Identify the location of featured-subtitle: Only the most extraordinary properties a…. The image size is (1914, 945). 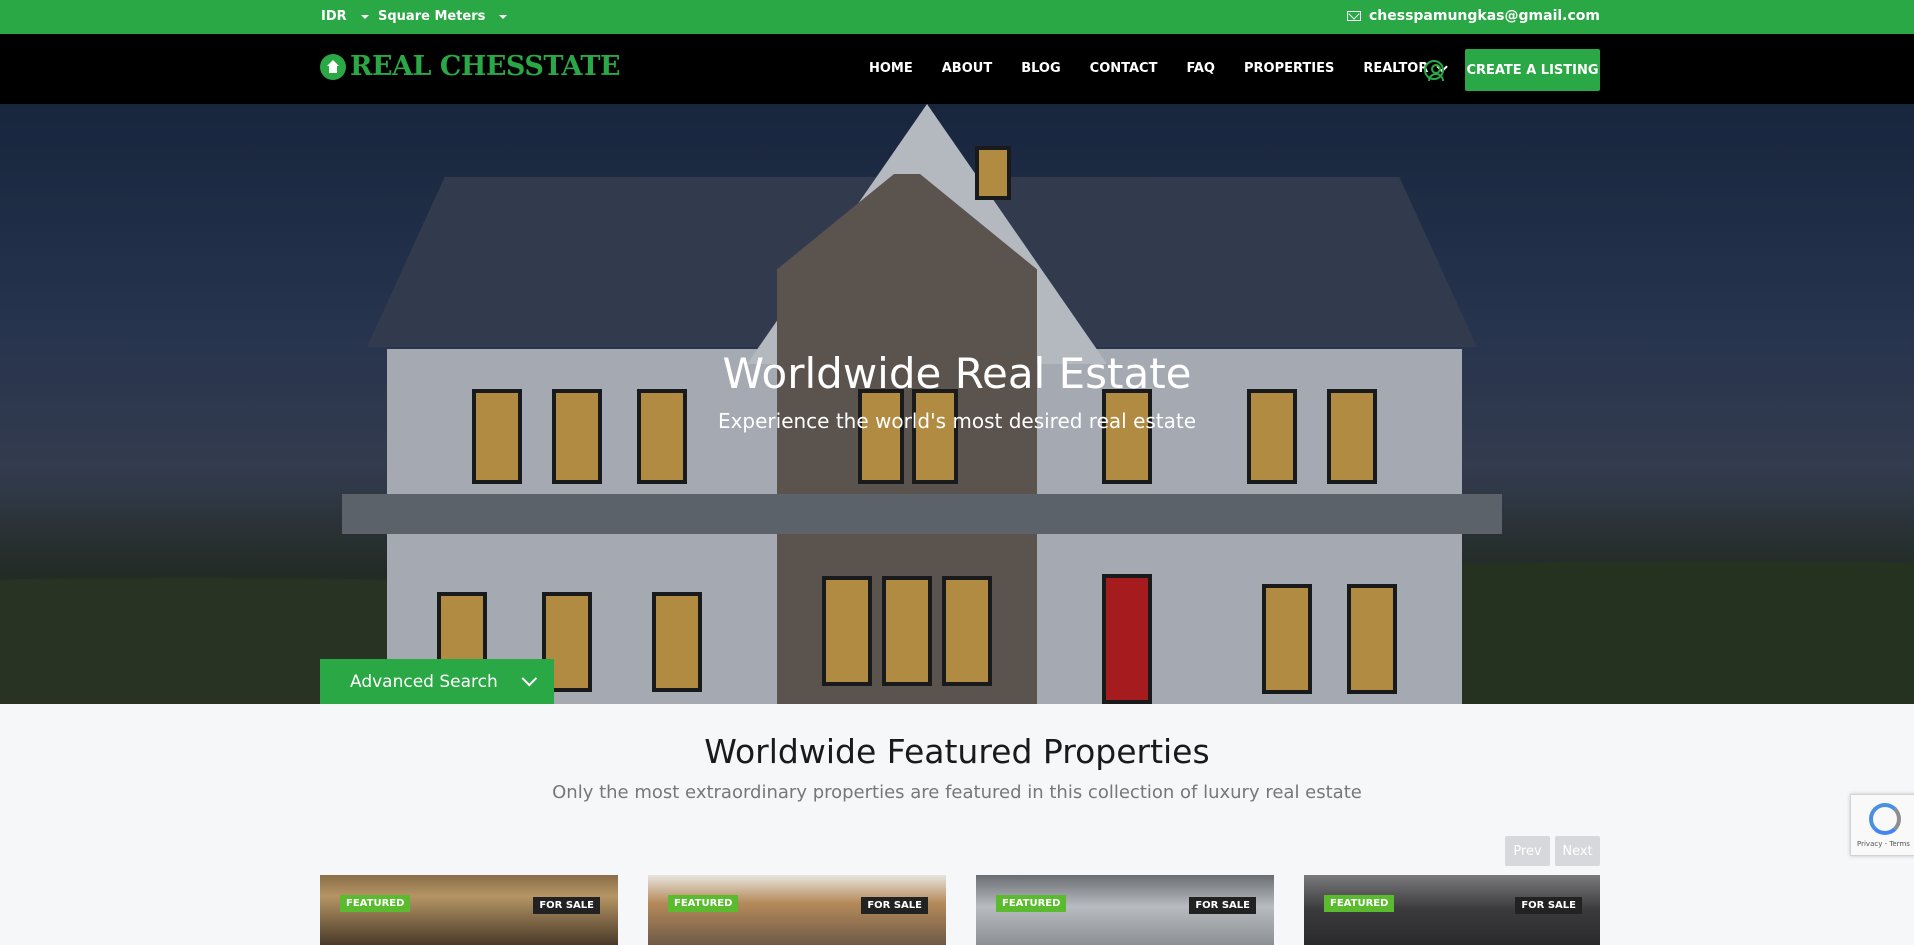
(957, 792).